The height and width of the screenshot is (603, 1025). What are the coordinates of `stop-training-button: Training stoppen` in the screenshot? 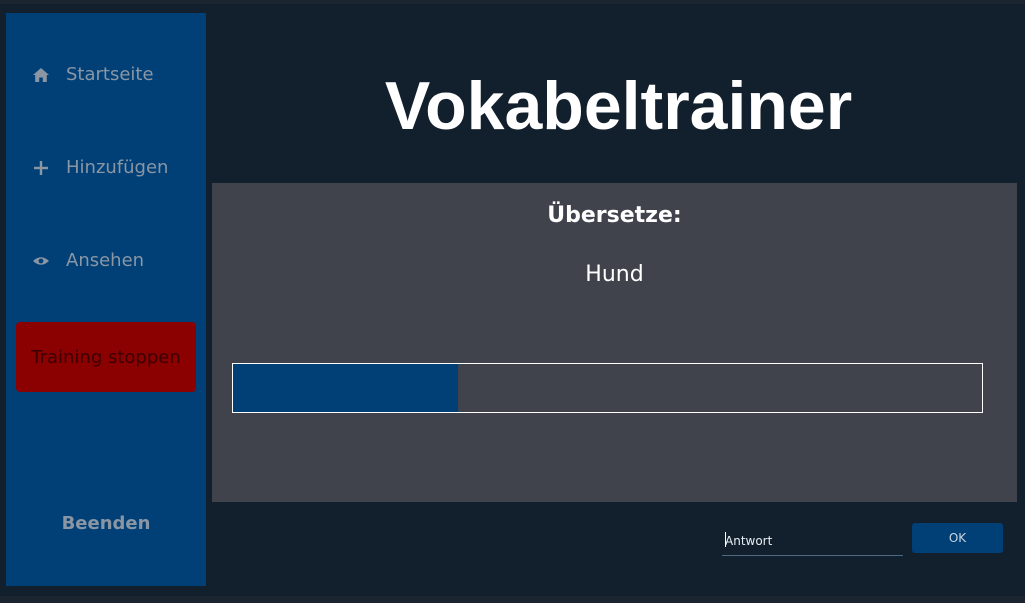 It's located at (106, 357).